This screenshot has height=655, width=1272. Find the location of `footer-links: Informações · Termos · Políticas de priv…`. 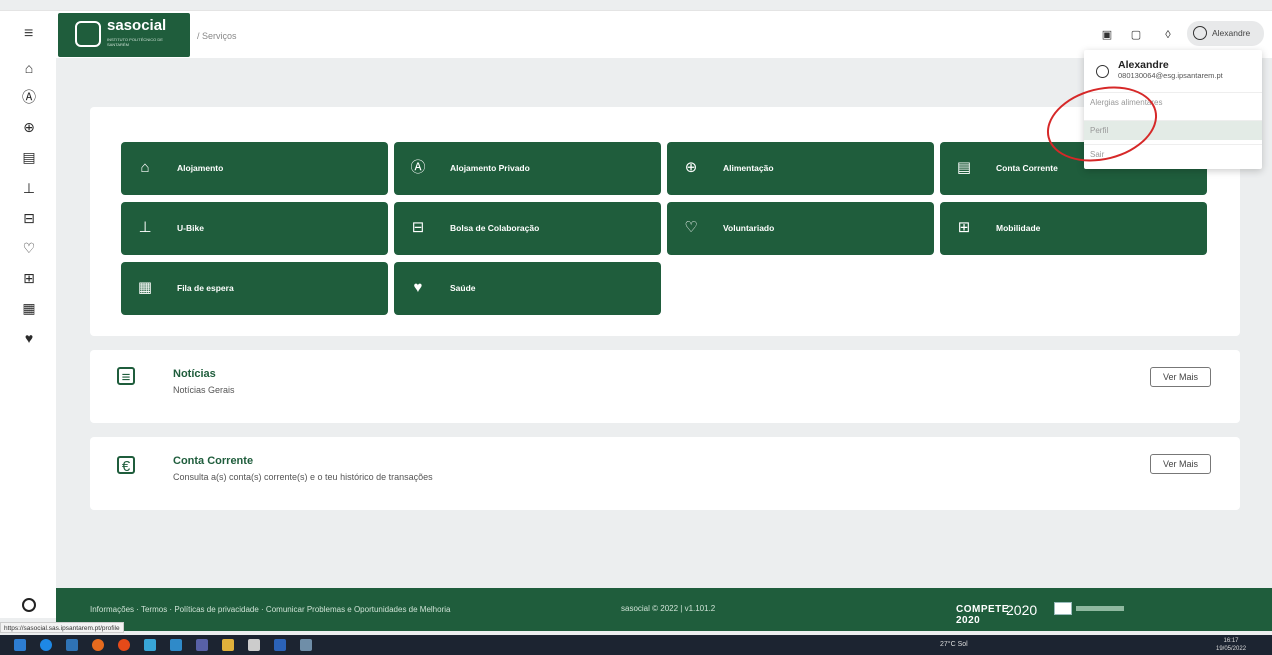

footer-links: Informações · Termos · Políticas de priv… is located at coordinates (285, 617).